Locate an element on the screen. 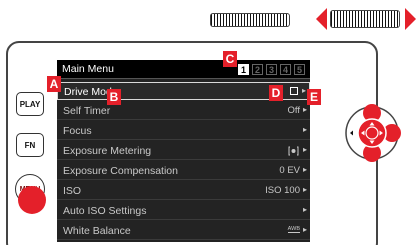 The image size is (420, 245). thumbwheel-dial is located at coordinates (250, 20).